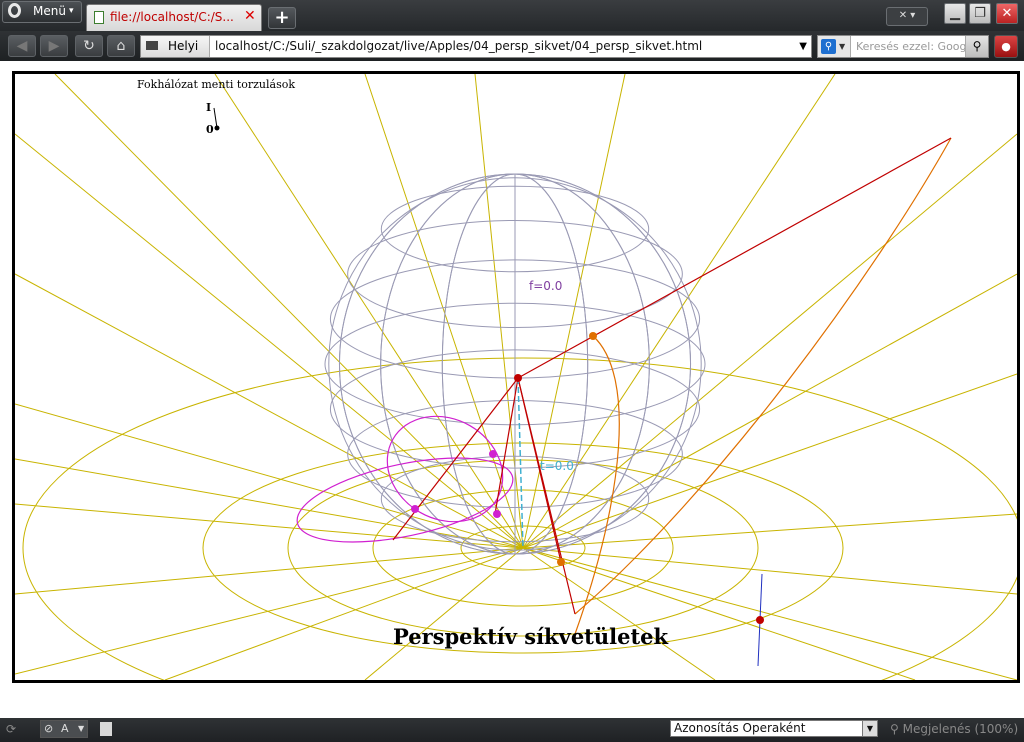 Image resolution: width=1024 pixels, height=742 pixels. Describe the element at coordinates (14, 10) in the screenshot. I see `opera-logo-icon` at that location.